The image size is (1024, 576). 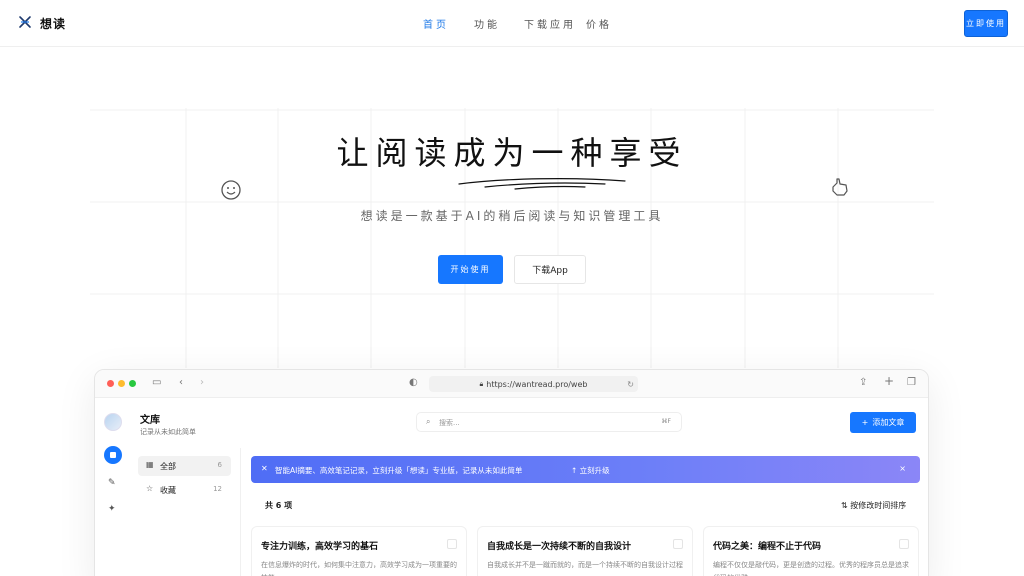 What do you see at coordinates (219, 465) in the screenshot?
I see `sidebar-item-count: 6` at bounding box center [219, 465].